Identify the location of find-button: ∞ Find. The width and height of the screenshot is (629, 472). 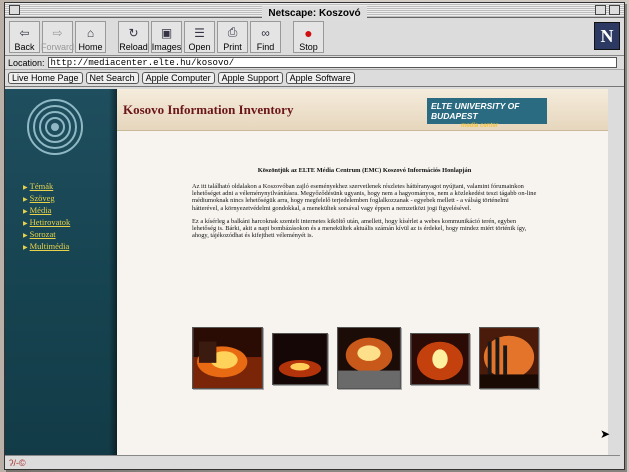
(265, 36).